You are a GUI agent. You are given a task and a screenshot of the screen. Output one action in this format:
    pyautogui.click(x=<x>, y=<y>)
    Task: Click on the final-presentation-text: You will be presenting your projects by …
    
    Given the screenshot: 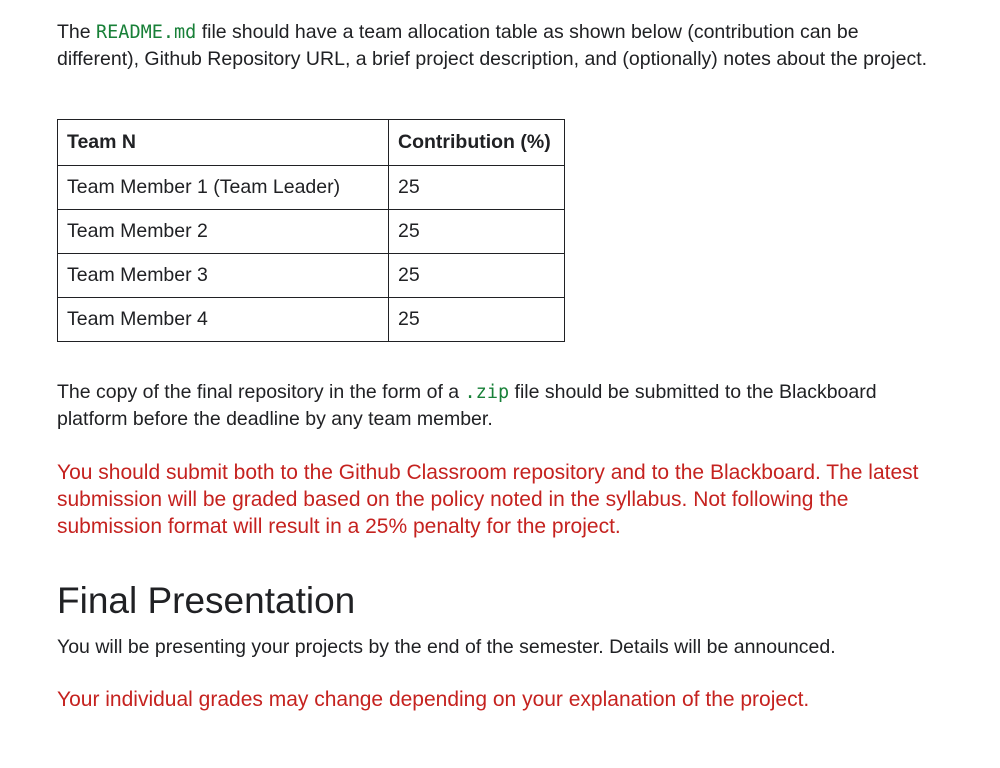 What is the action you would take?
    pyautogui.click(x=446, y=647)
    